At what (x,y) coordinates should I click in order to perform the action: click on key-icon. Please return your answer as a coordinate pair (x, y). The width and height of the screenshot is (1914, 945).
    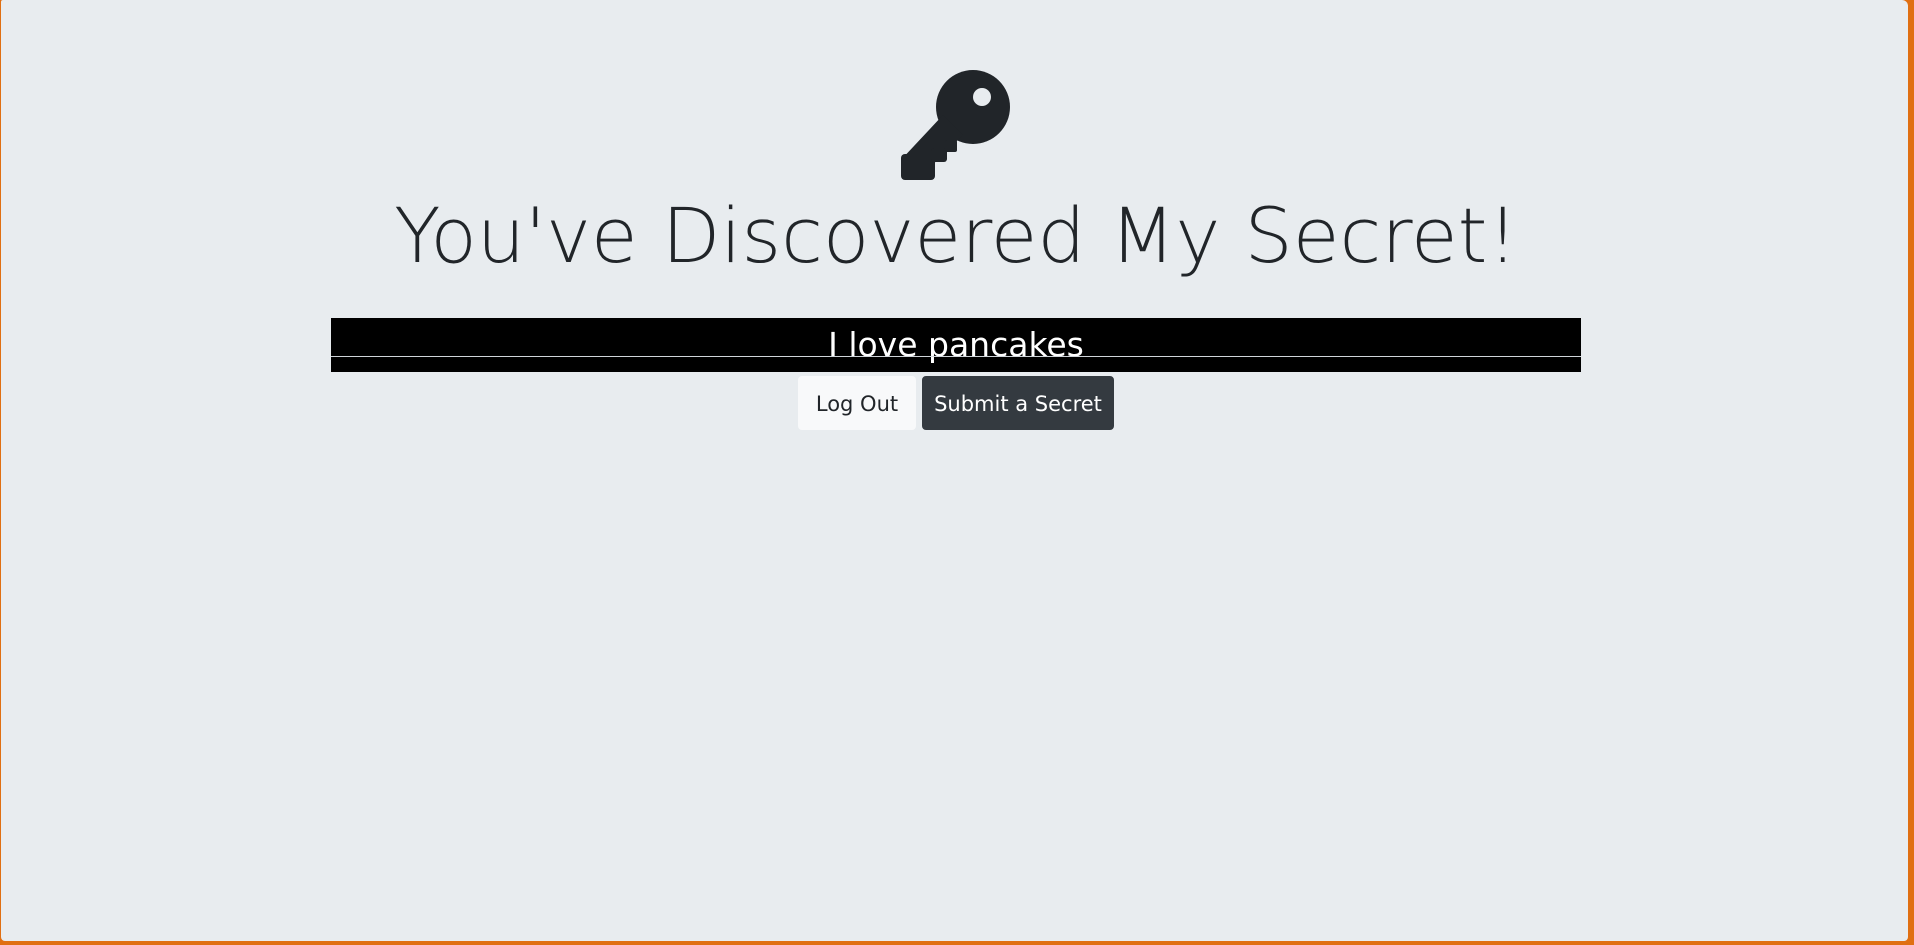
    Looking at the image, I should click on (956, 125).